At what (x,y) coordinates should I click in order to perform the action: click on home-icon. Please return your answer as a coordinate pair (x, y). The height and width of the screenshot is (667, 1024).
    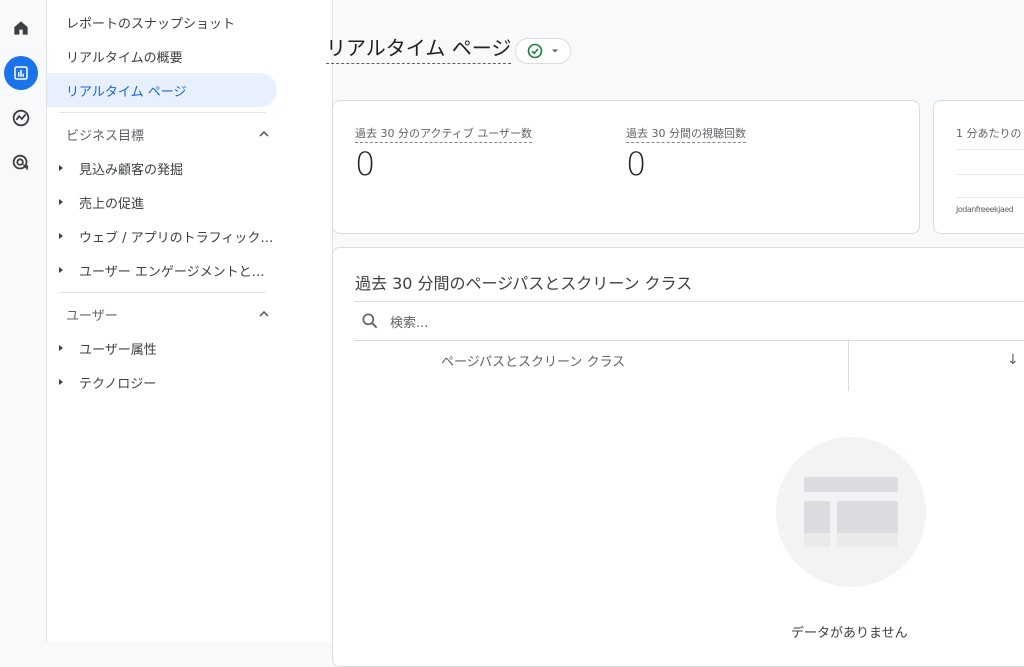
    Looking at the image, I should click on (21, 28).